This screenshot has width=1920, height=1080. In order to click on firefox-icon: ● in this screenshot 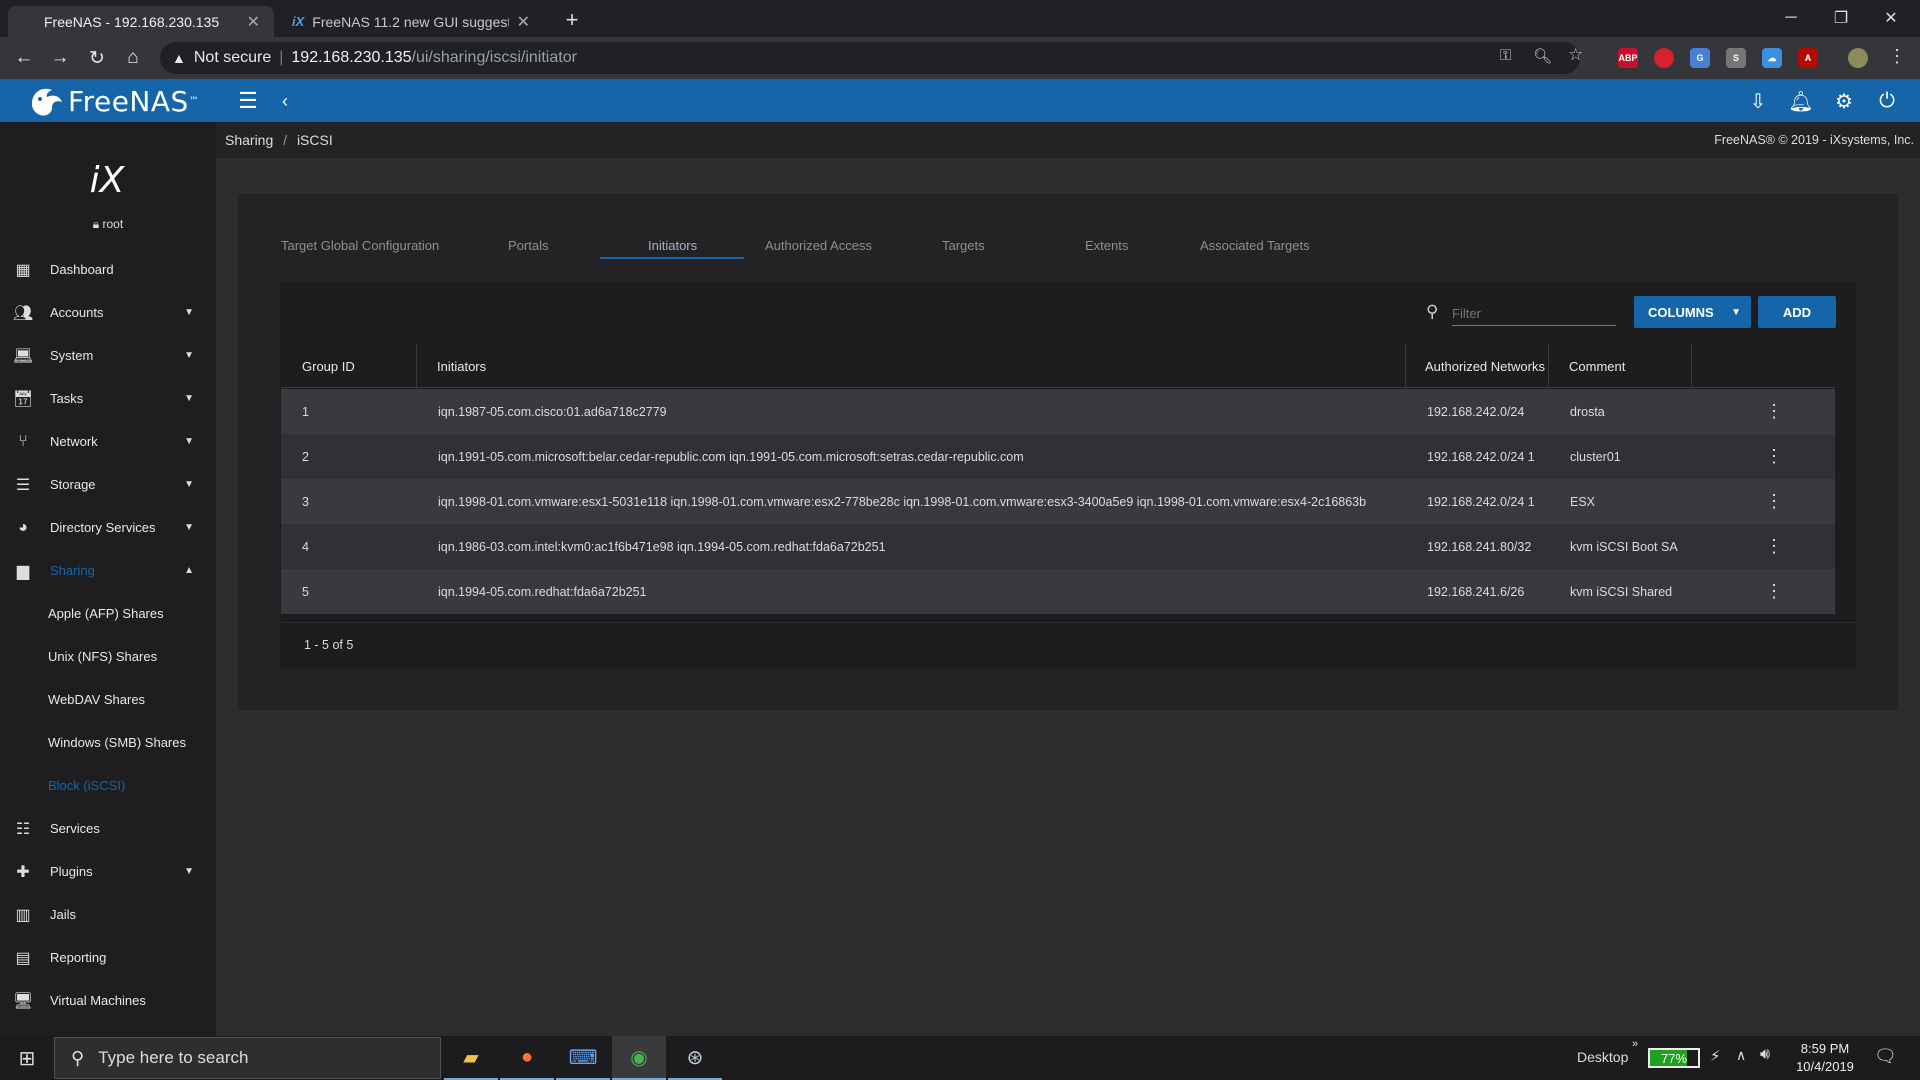, I will do `click(527, 1058)`.